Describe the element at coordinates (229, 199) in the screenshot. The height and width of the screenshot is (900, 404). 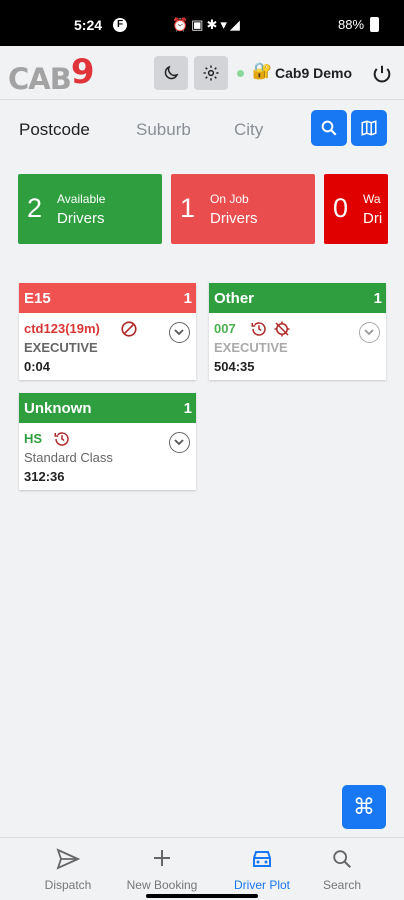
I see `card-label-line1: On Job` at that location.